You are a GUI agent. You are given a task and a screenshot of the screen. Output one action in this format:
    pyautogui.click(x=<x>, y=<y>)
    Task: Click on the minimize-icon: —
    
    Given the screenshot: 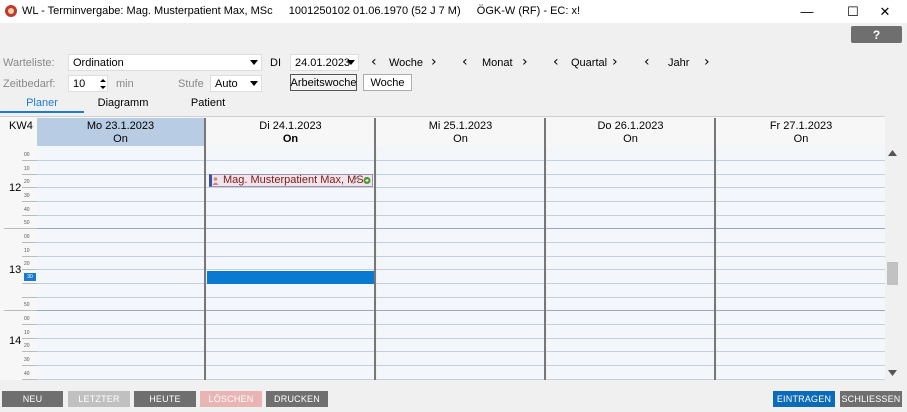 What is the action you would take?
    pyautogui.click(x=807, y=11)
    